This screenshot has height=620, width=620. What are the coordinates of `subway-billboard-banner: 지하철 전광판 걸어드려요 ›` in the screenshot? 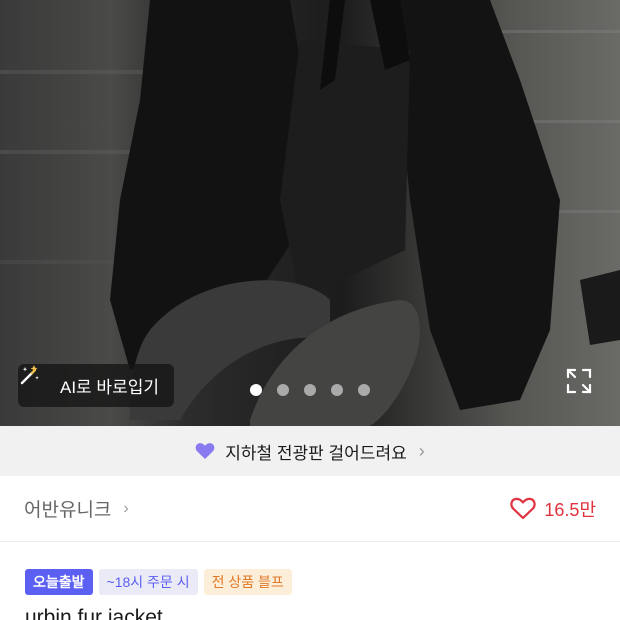 It's located at (310, 451).